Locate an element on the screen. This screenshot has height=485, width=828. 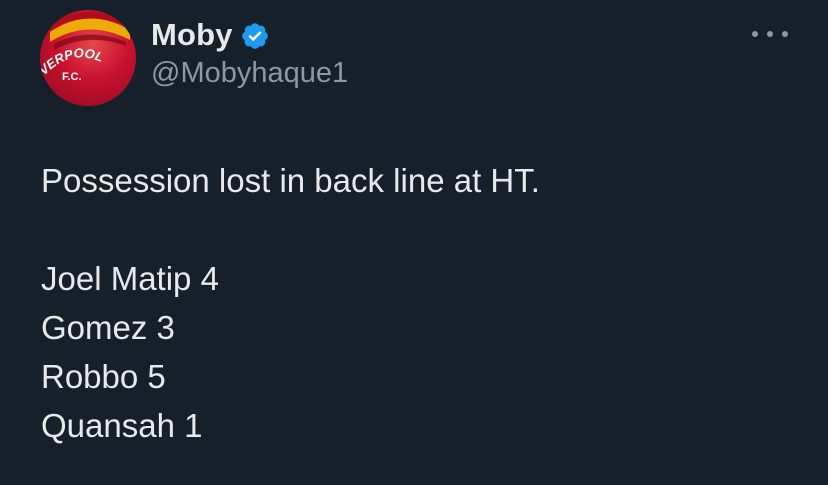
avatar: VERPOOL F.C. is located at coordinates (88, 58).